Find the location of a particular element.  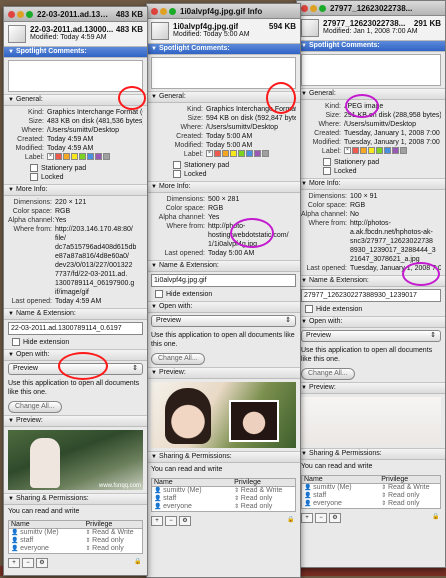

zoom-button is located at coordinates (29, 14).